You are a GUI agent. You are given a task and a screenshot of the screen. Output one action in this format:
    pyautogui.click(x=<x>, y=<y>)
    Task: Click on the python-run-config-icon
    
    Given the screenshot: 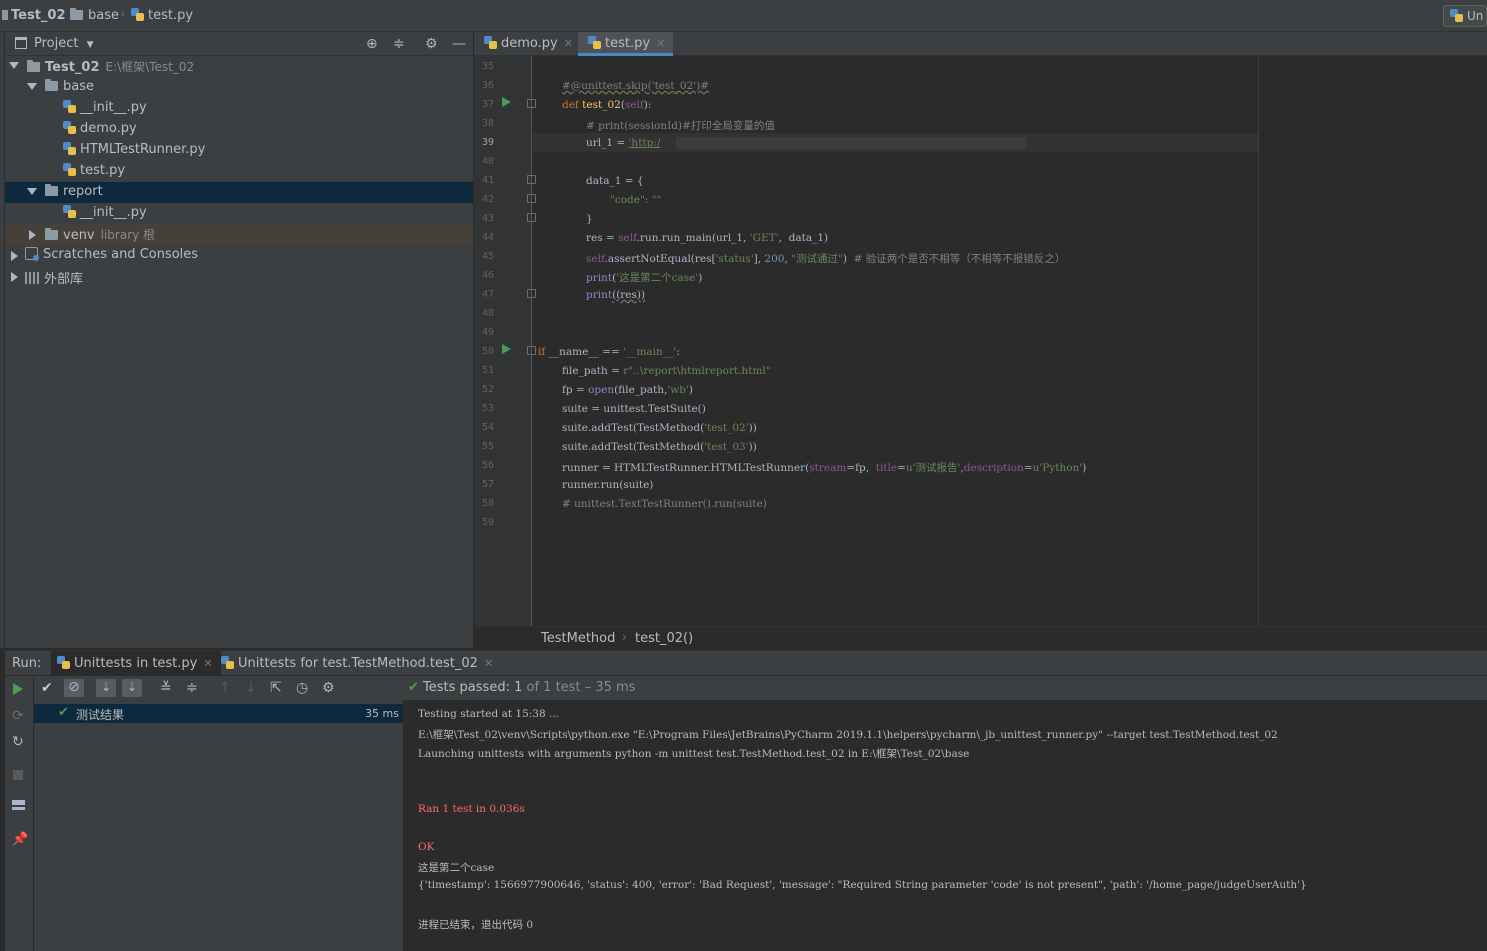 What is the action you would take?
    pyautogui.click(x=1456, y=15)
    